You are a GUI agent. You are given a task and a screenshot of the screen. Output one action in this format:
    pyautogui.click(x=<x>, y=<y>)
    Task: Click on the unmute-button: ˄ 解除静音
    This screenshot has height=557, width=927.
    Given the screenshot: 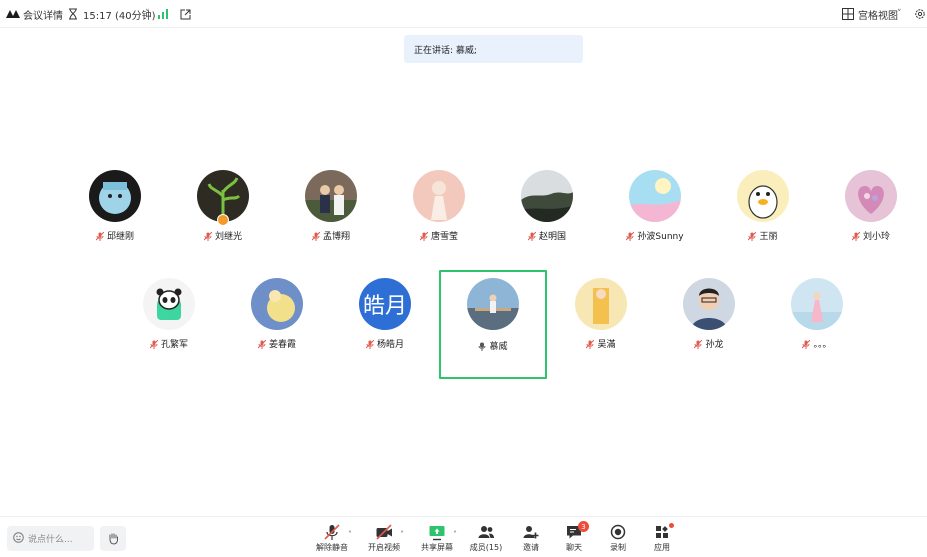 What is the action you would take?
    pyautogui.click(x=332, y=540)
    